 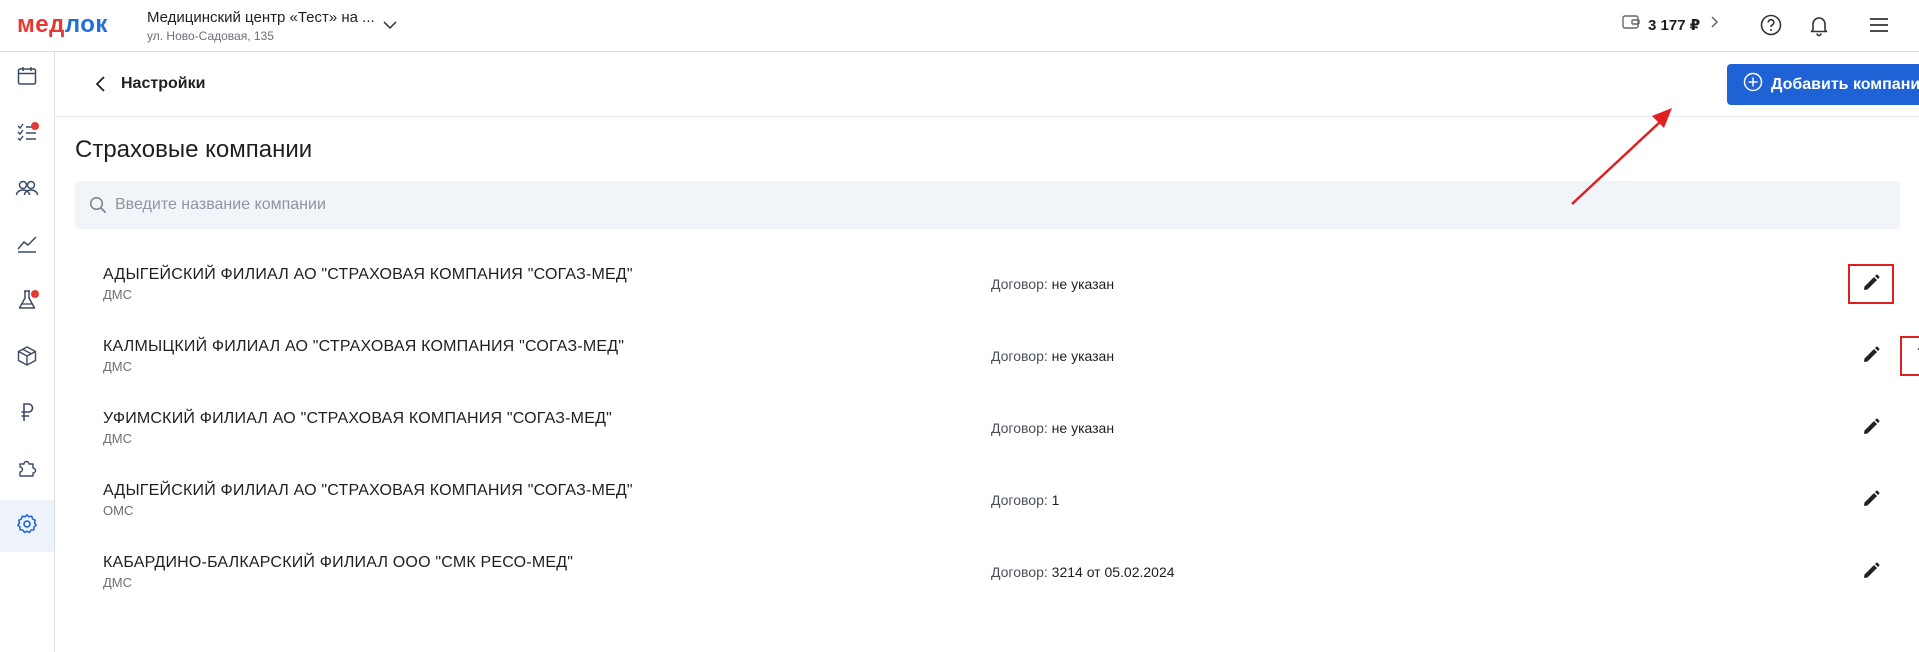 I want to click on calendar-icon, so click(x=27, y=78).